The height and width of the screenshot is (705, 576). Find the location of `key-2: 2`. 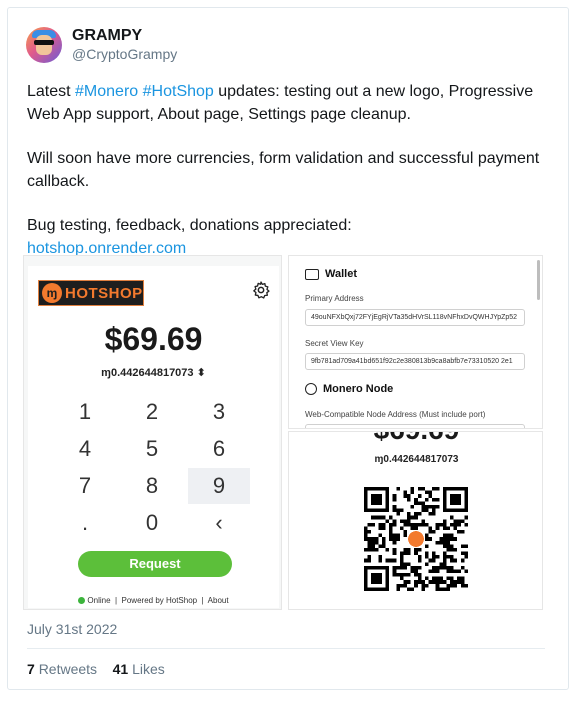

key-2: 2 is located at coordinates (152, 412).